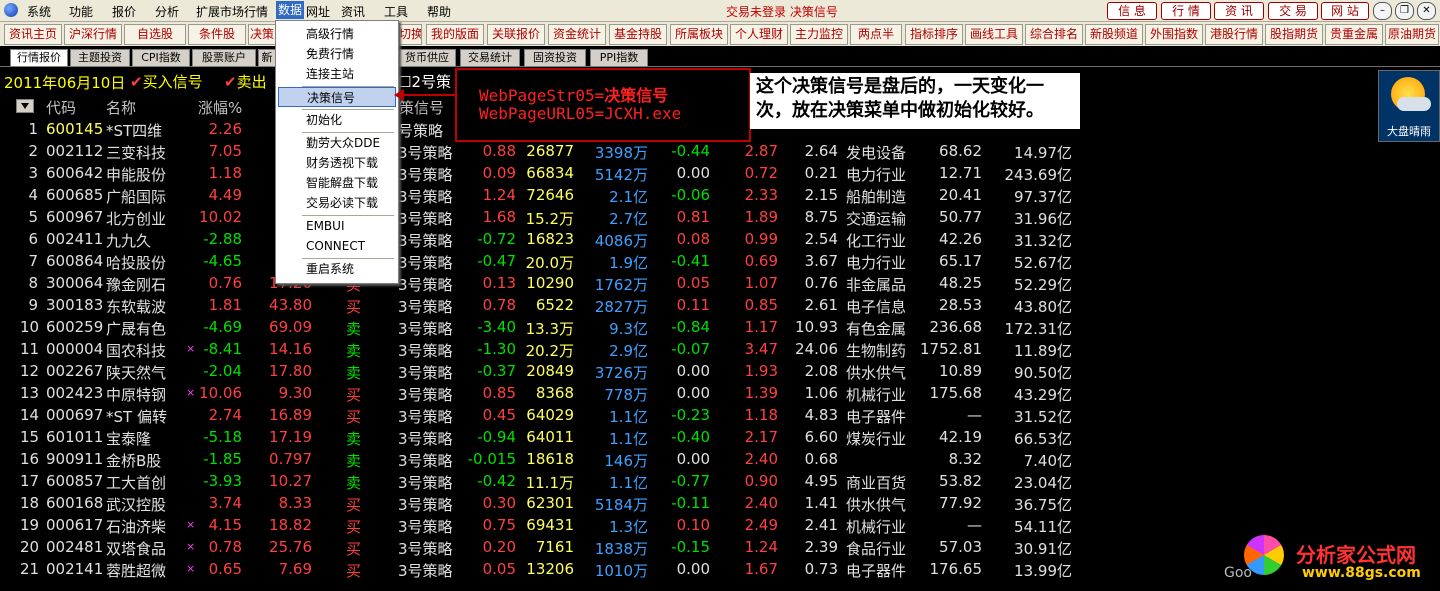  I want to click on menu-help: 帮助, so click(439, 11).